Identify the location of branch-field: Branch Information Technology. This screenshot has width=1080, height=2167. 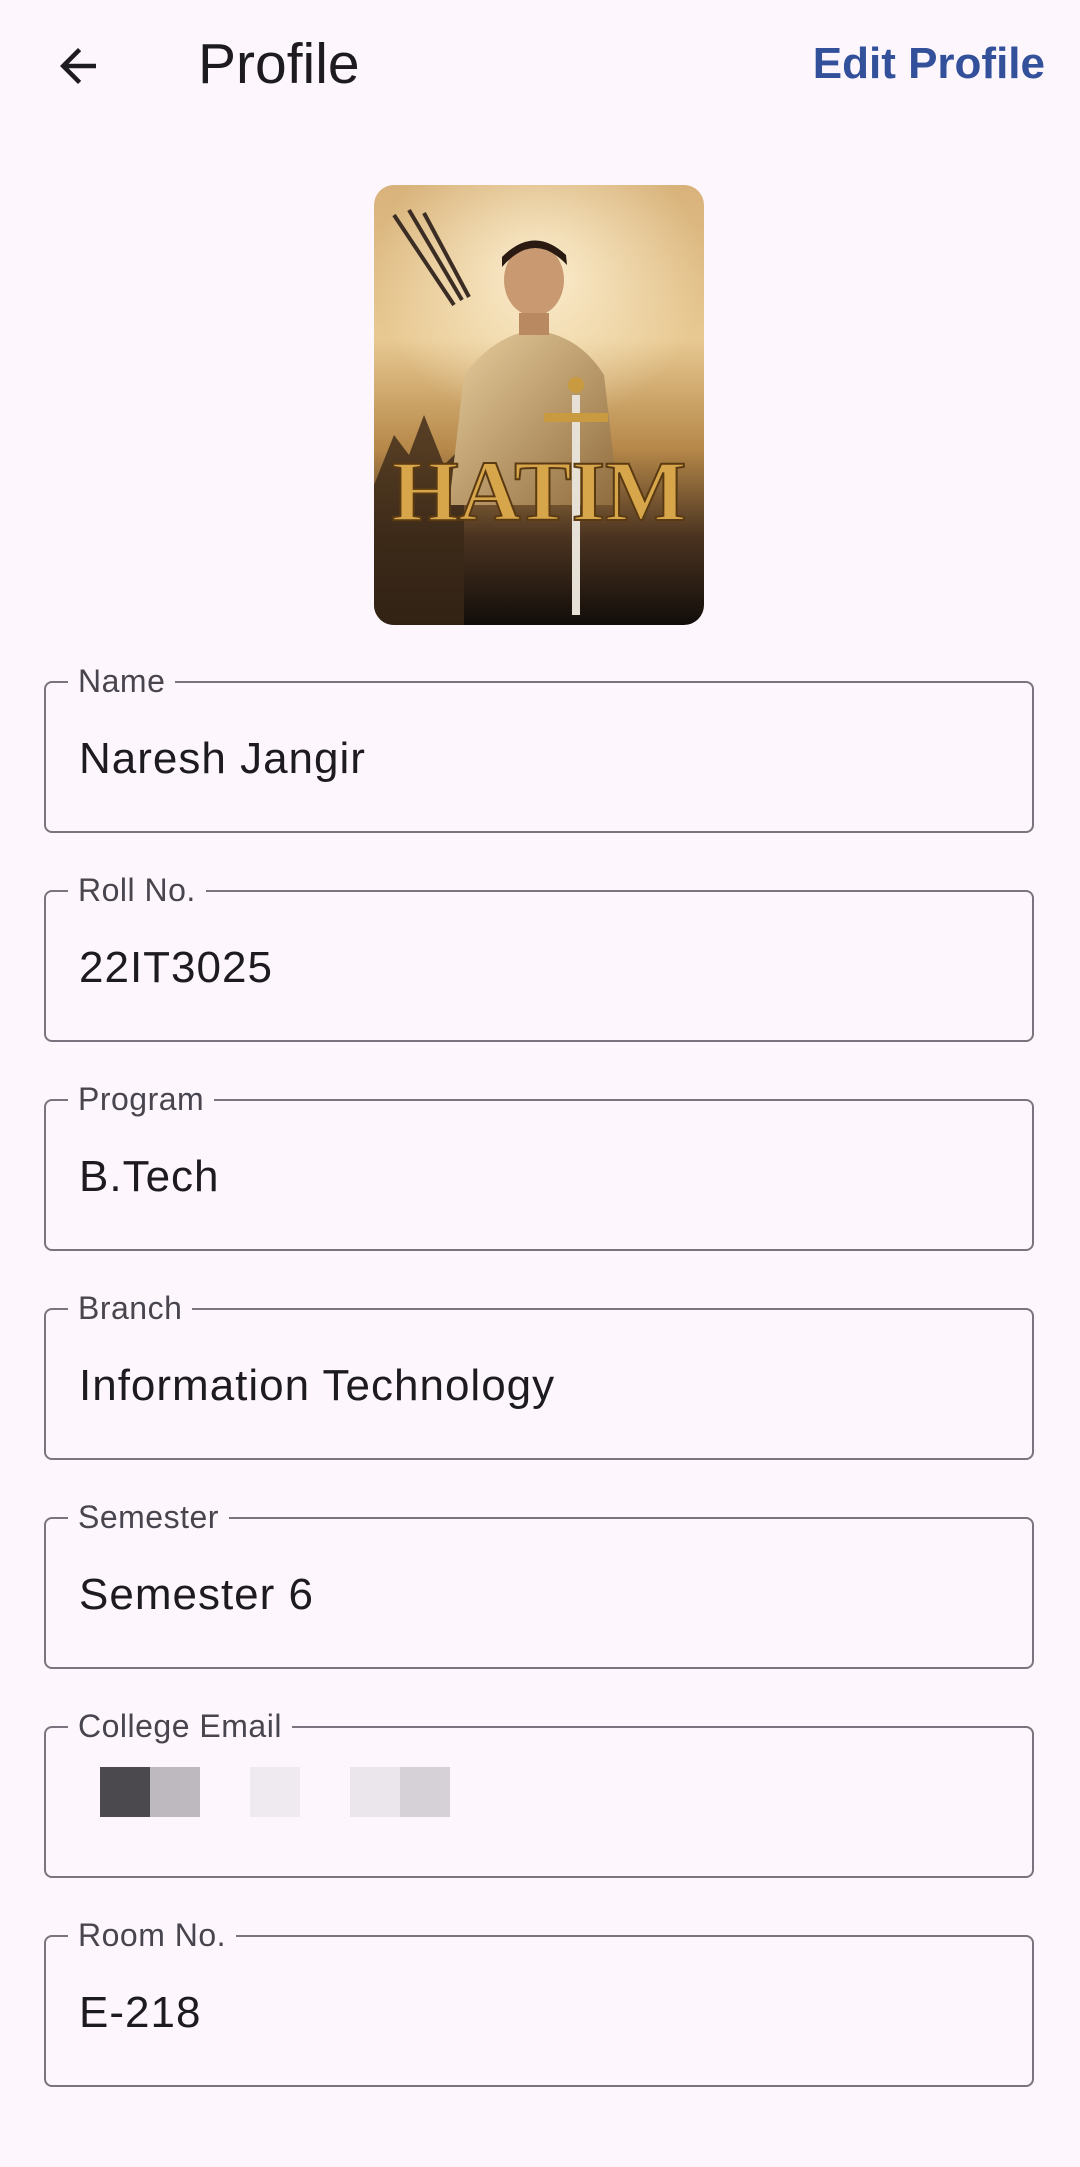
(539, 1374).